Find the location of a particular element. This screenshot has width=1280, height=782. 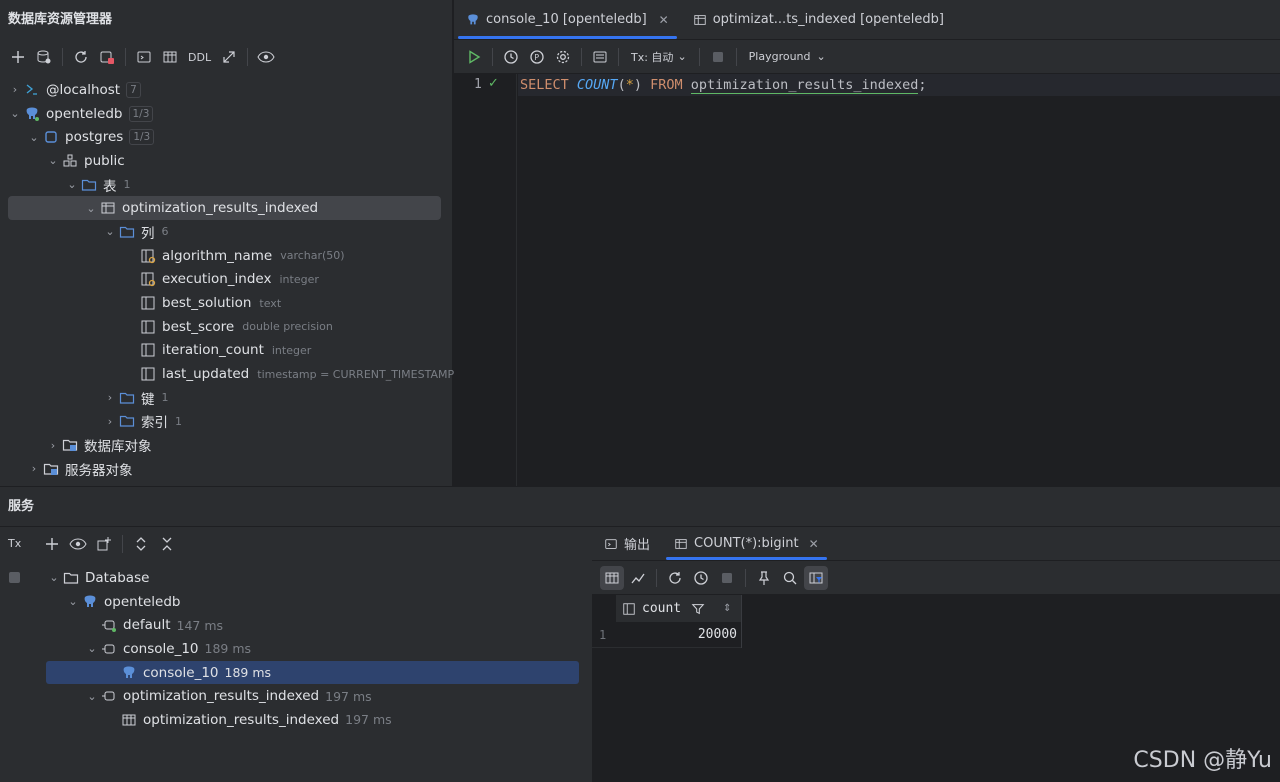

search-icon is located at coordinates (790, 578).